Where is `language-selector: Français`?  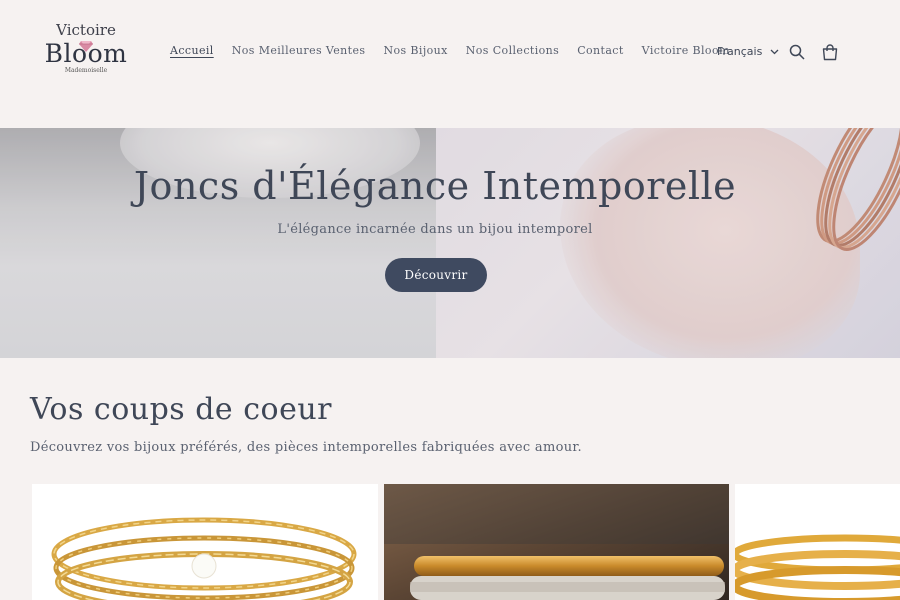
language-selector: Français is located at coordinates (748, 51).